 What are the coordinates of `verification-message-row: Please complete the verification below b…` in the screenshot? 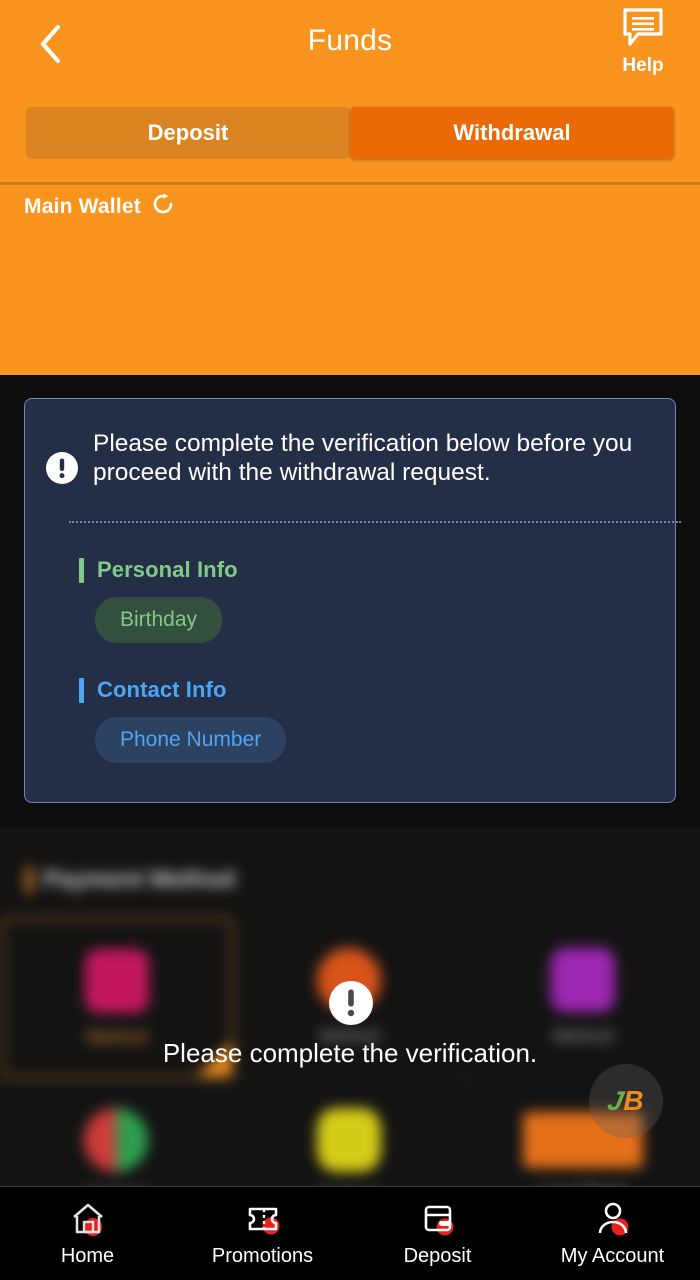 It's located at (350, 444).